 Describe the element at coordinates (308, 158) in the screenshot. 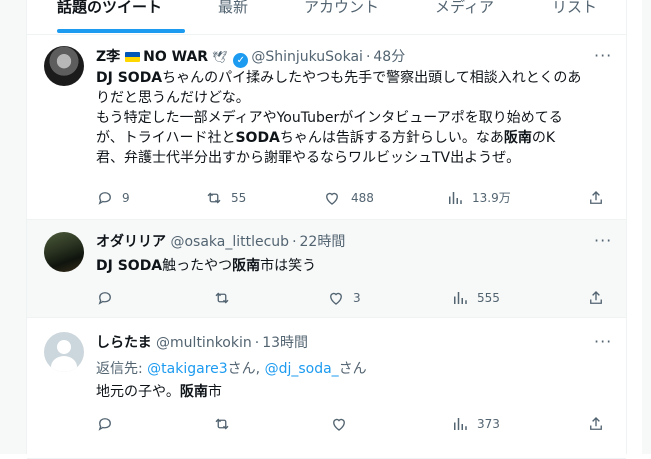

I see `text: 君、弁護士代半分出すから謝罪やるならワルビッシュTV出ようぜ。` at that location.